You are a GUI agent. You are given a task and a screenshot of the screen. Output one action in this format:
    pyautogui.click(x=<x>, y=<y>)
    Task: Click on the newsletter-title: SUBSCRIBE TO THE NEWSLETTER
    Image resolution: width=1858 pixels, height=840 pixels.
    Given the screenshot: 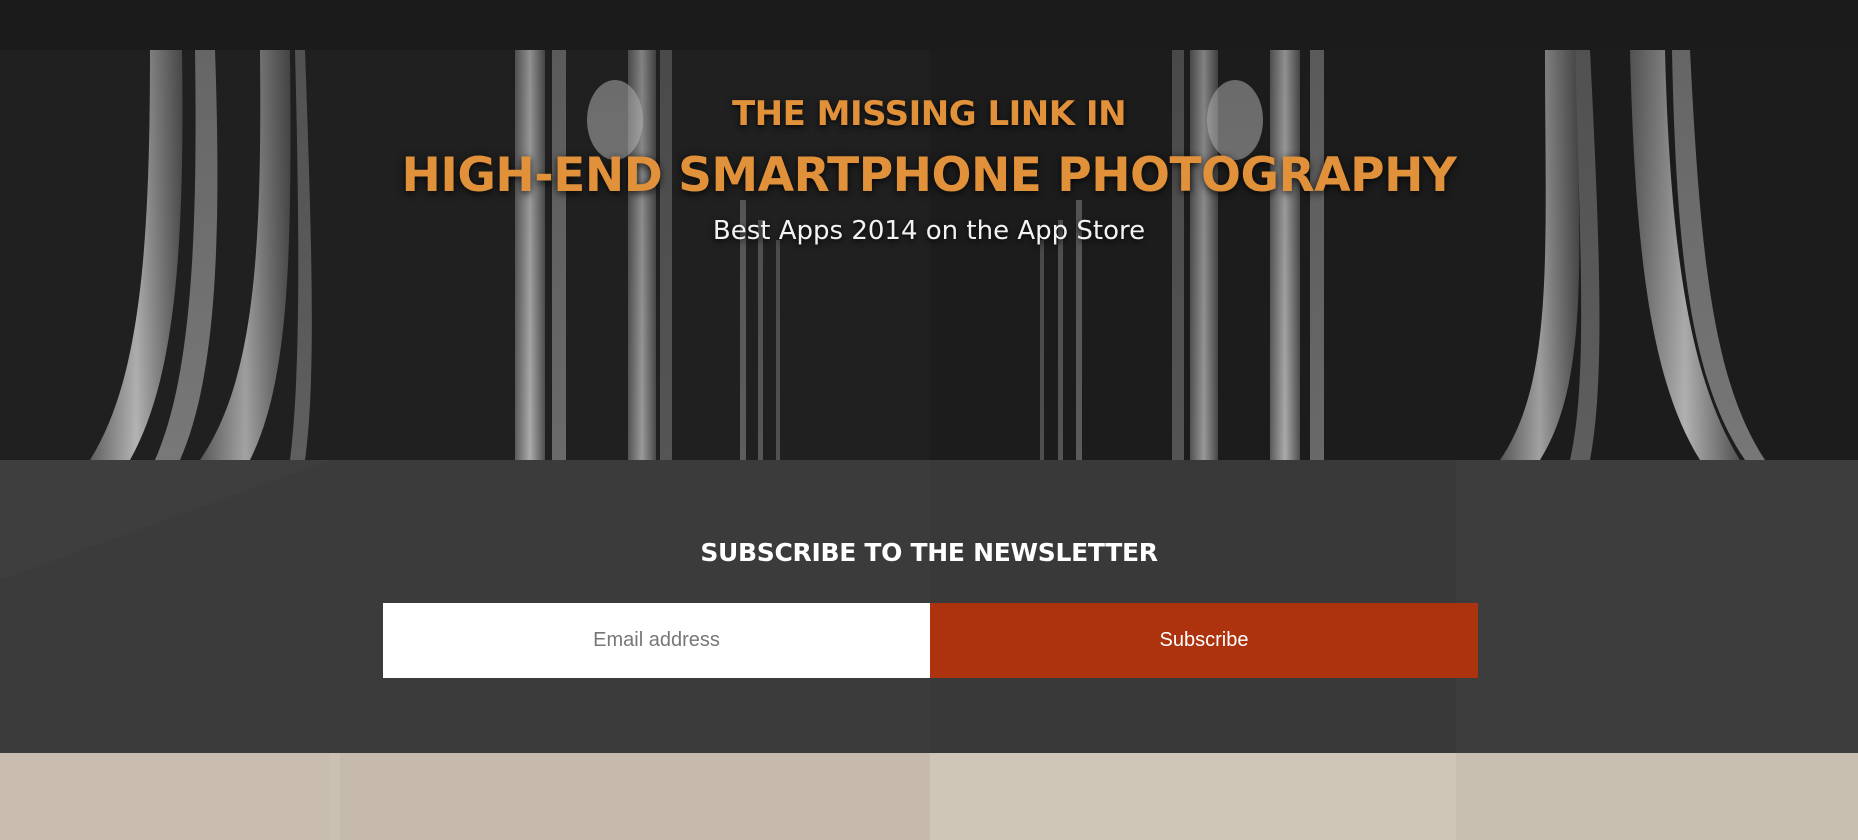 What is the action you would take?
    pyautogui.click(x=929, y=552)
    